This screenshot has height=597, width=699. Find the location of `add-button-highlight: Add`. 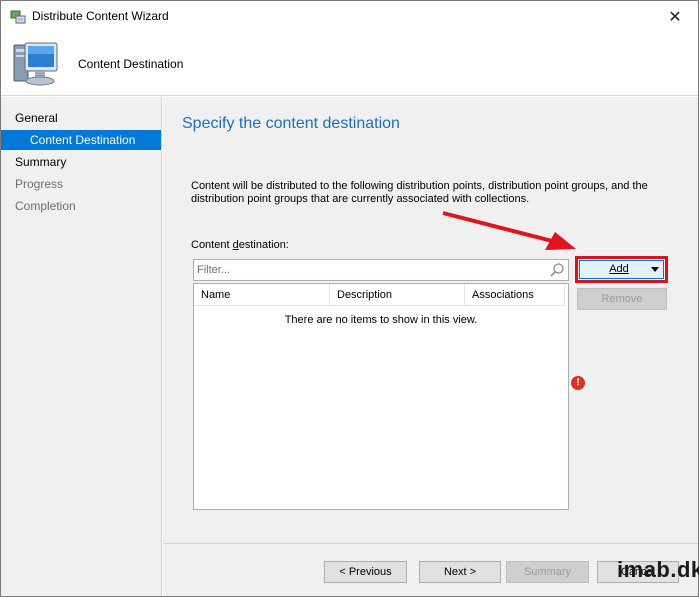

add-button-highlight: Add is located at coordinates (621, 269).